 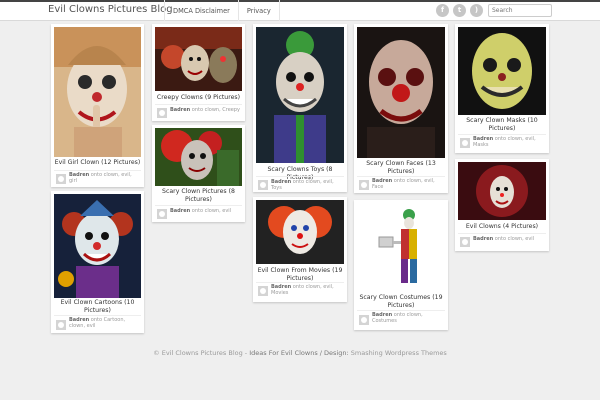 What do you see at coordinates (504, 142) in the screenshot?
I see `post-meta: Badren onto clown, evil, Masks` at bounding box center [504, 142].